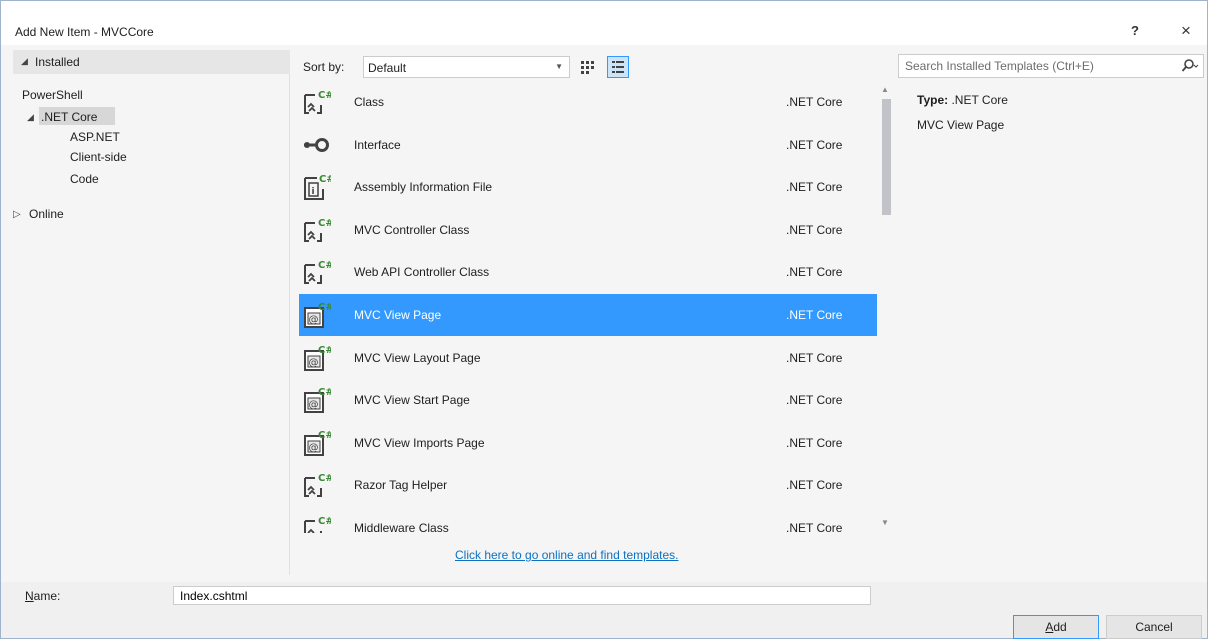  I want to click on template-name: Assembly Information File, so click(423, 187).